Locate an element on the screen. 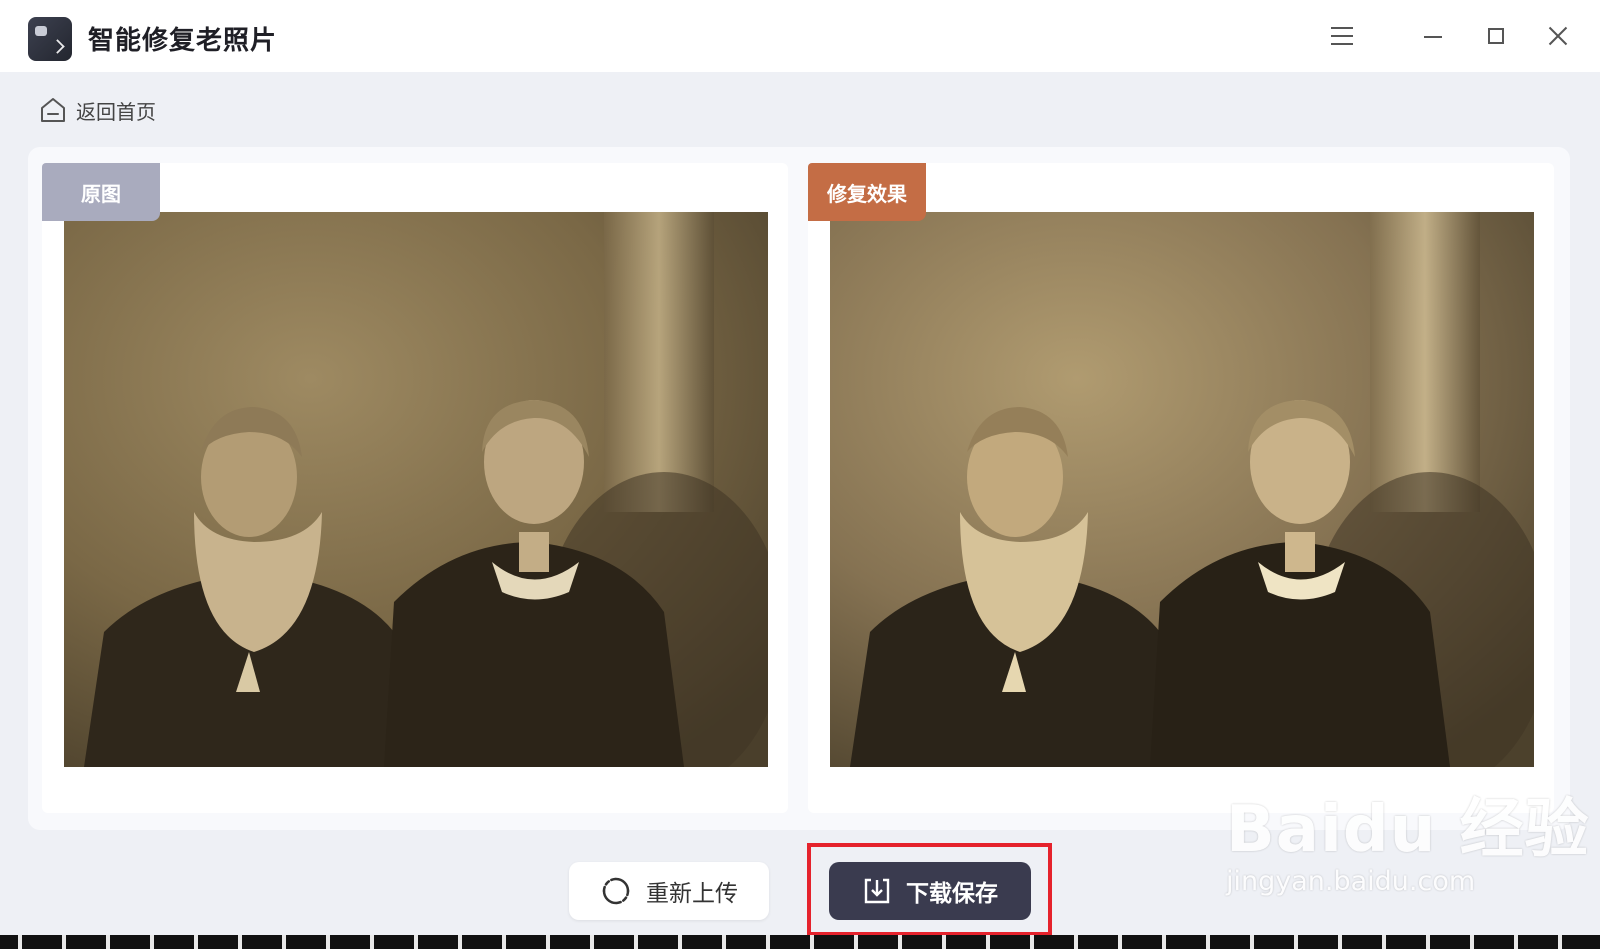 This screenshot has width=1600, height=949. reupload-button: 重新上传 is located at coordinates (669, 891).